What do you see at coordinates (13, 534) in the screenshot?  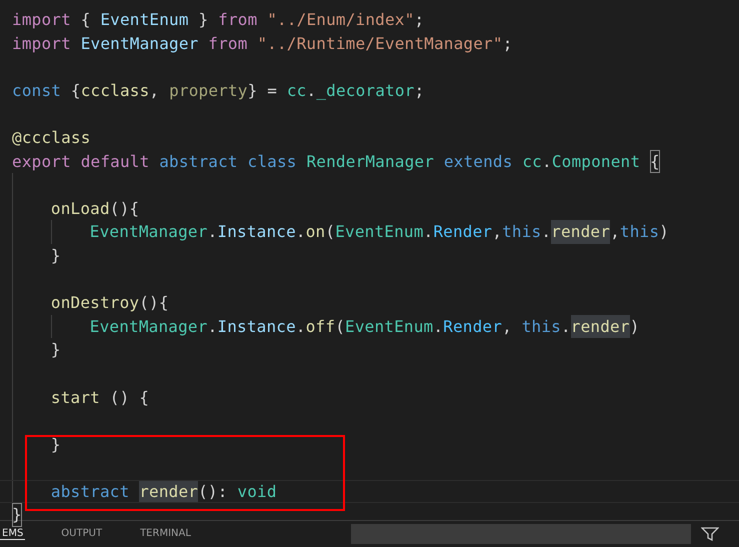 I see `panel-tab: EMS` at bounding box center [13, 534].